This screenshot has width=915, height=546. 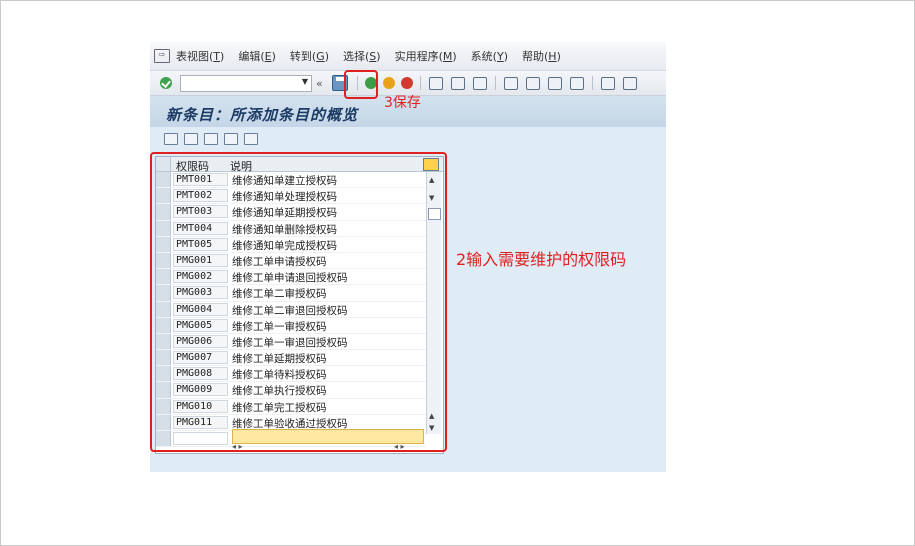 I want to click on menu-system: 系统(Y), so click(x=489, y=56).